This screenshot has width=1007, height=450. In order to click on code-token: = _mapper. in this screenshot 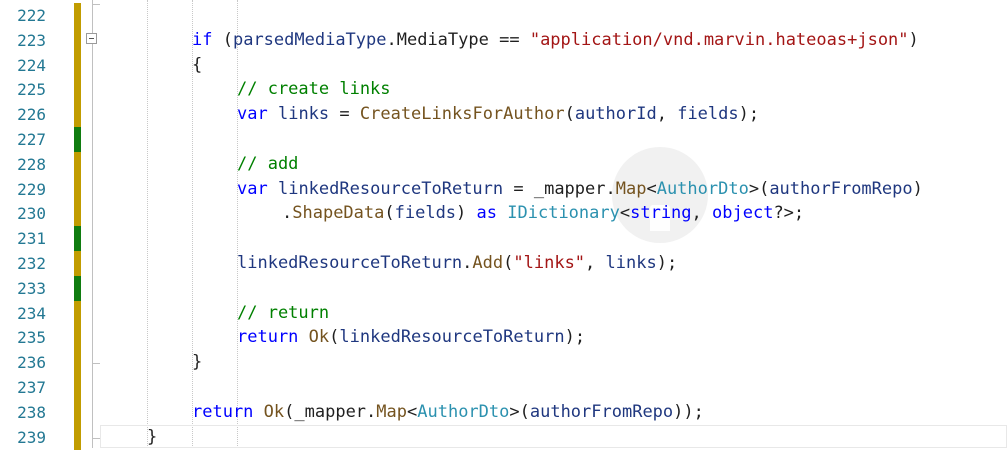, I will do `click(559, 188)`.